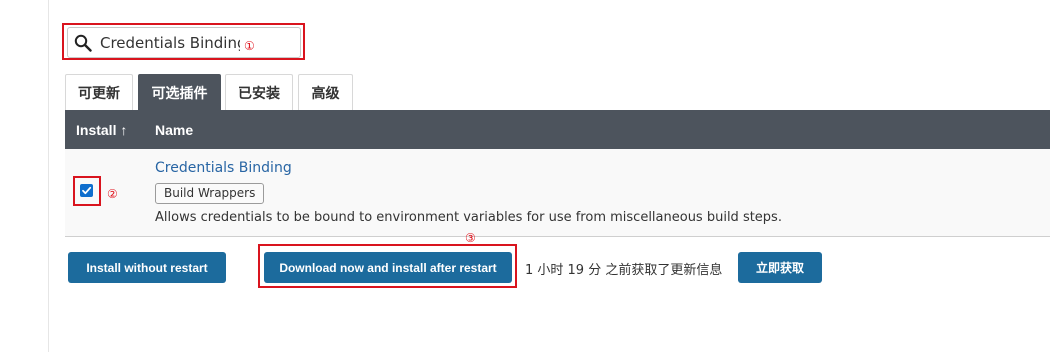  I want to click on tab-installed: 已安装, so click(259, 92).